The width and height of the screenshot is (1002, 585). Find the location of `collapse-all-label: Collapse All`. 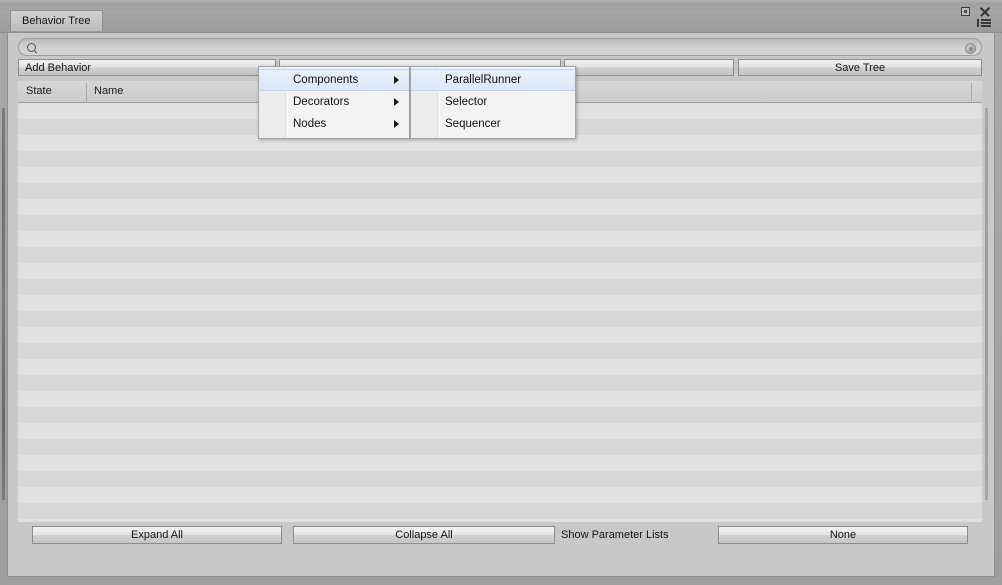

collapse-all-label: Collapse All is located at coordinates (424, 535).